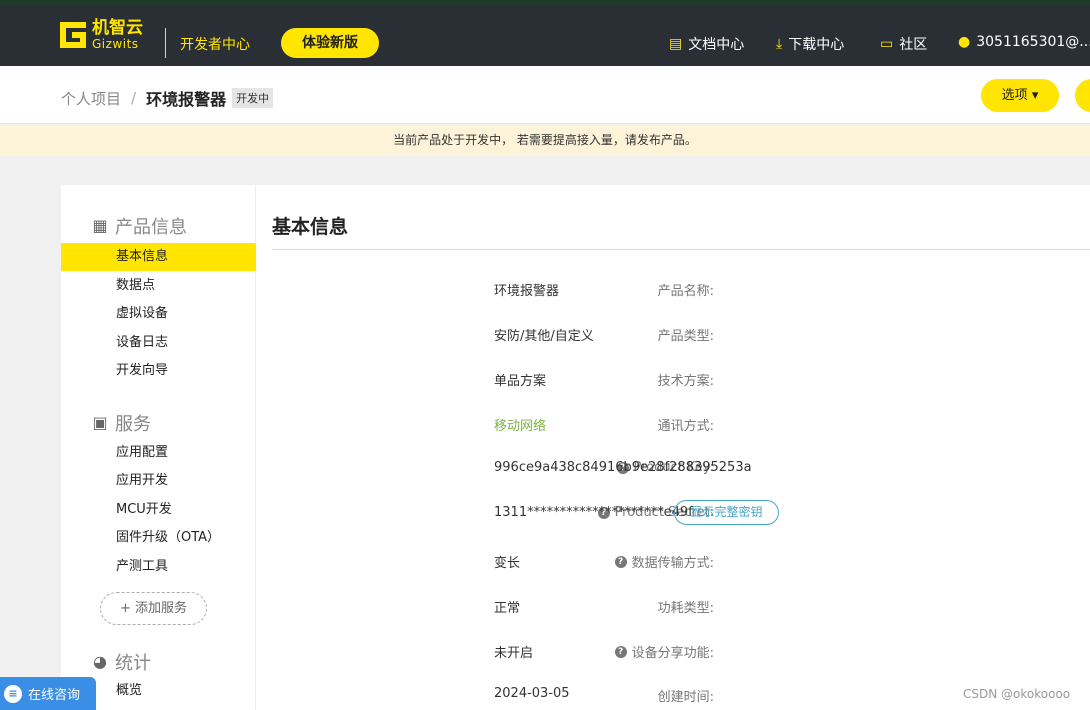 The image size is (1090, 710). Describe the element at coordinates (158, 257) in the screenshot. I see `sidebar-item-basic-info: 基本信息` at that location.